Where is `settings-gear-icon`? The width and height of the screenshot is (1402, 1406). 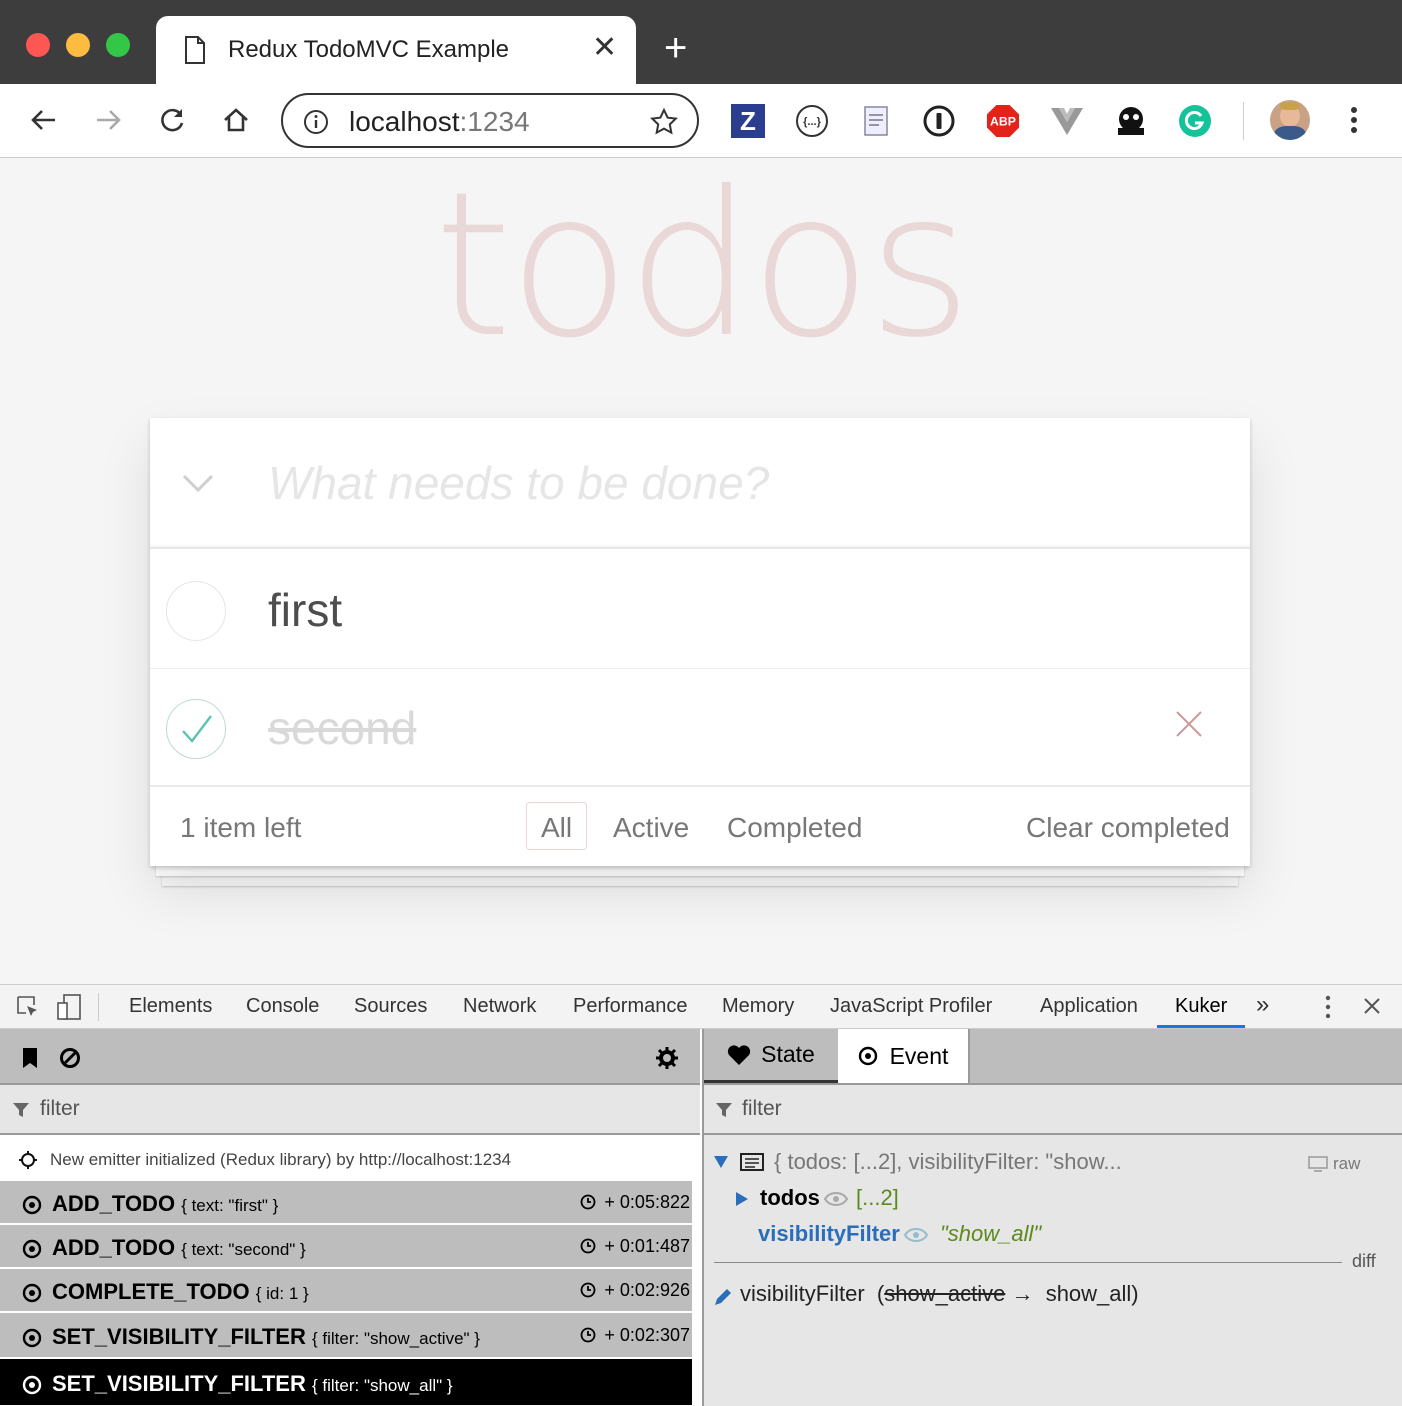 settings-gear-icon is located at coordinates (667, 1058).